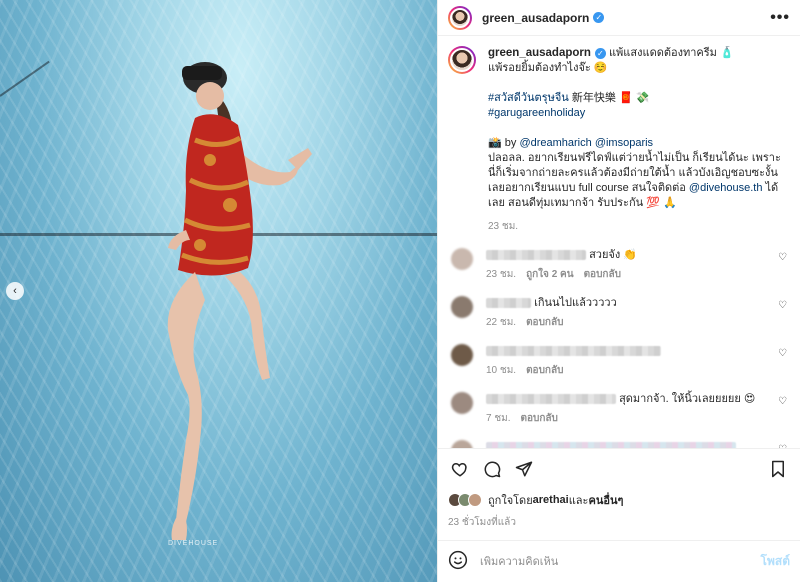 Image resolution: width=800 pixels, height=582 pixels. What do you see at coordinates (536, 113) in the screenshot?
I see `hashtag-link: #garugareenholiday` at bounding box center [536, 113].